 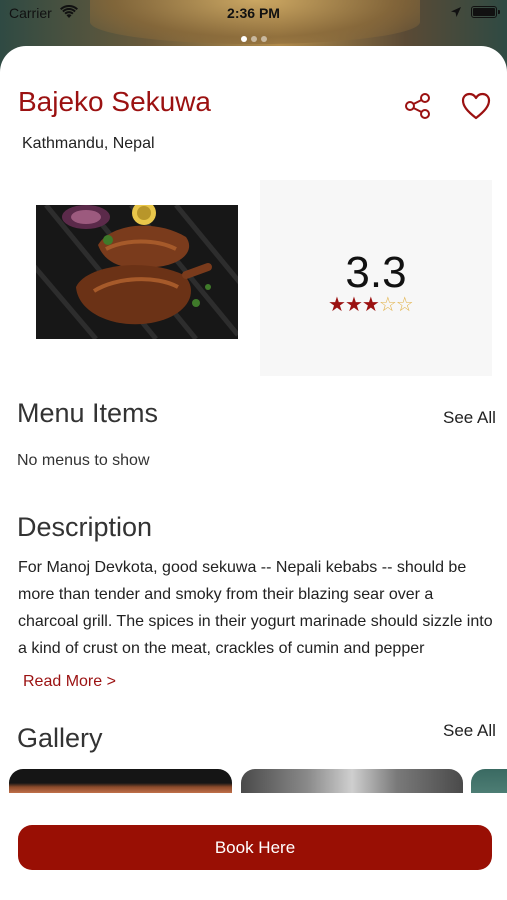 I want to click on restaurant-name: Bajeko Sekuwa, so click(x=115, y=101).